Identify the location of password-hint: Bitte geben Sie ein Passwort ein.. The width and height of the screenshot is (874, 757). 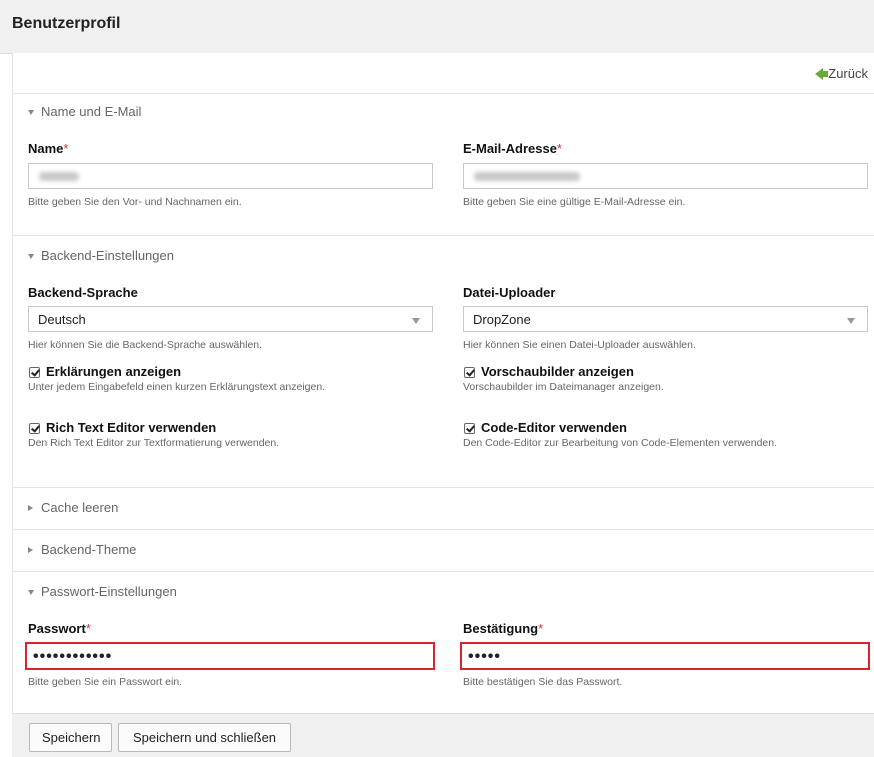
(105, 682).